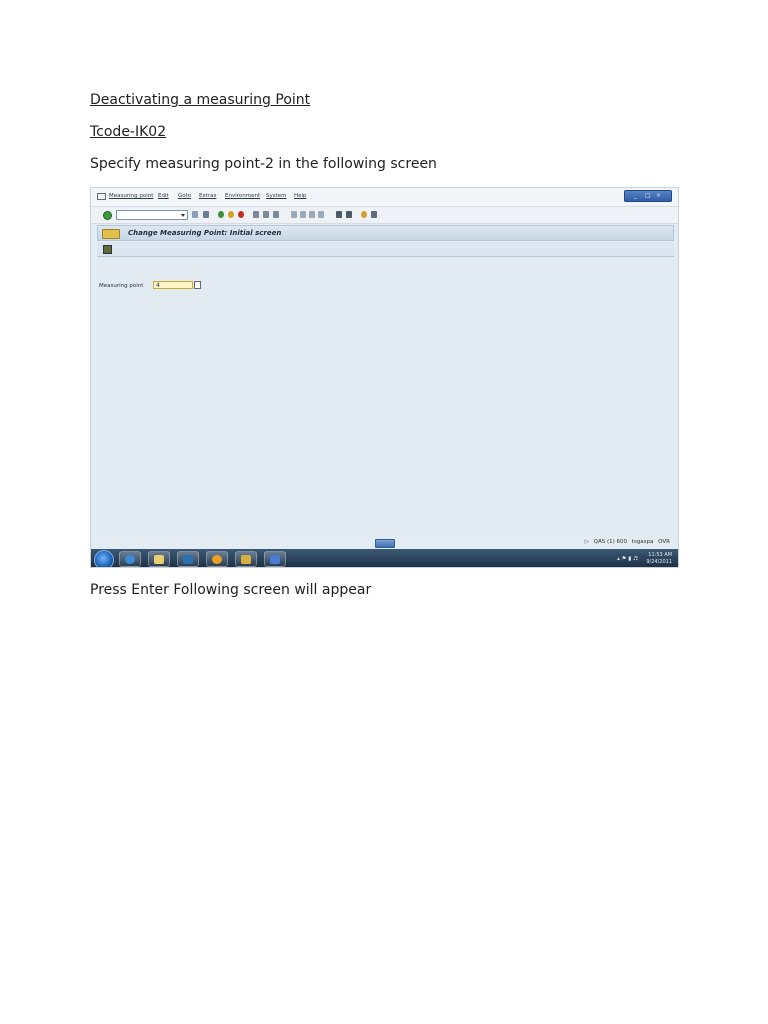 This screenshot has height=1024, width=768. What do you see at coordinates (184, 196) in the screenshot?
I see `menu-goto: Goto` at bounding box center [184, 196].